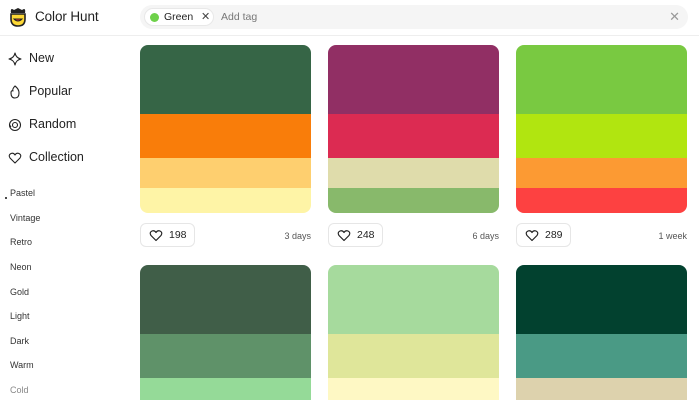  I want to click on palette-card: 289 1 week, so click(601, 147).